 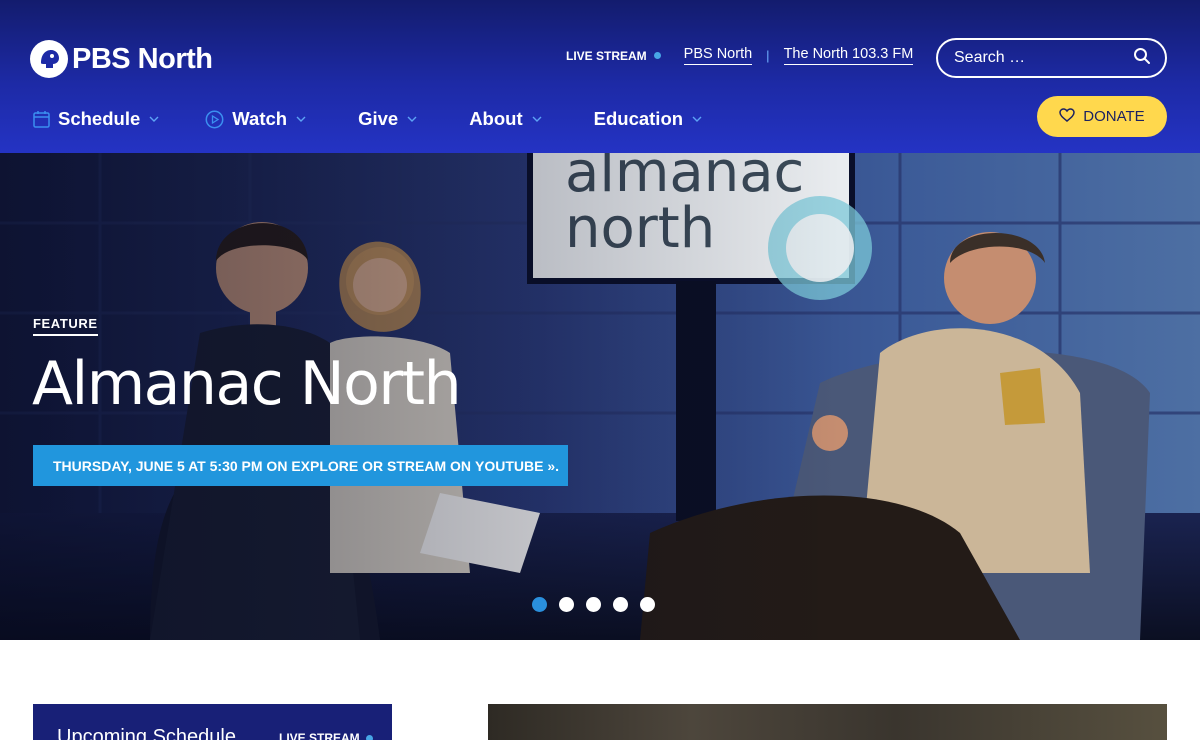 What do you see at coordinates (41, 119) in the screenshot?
I see `calendar-icon` at bounding box center [41, 119].